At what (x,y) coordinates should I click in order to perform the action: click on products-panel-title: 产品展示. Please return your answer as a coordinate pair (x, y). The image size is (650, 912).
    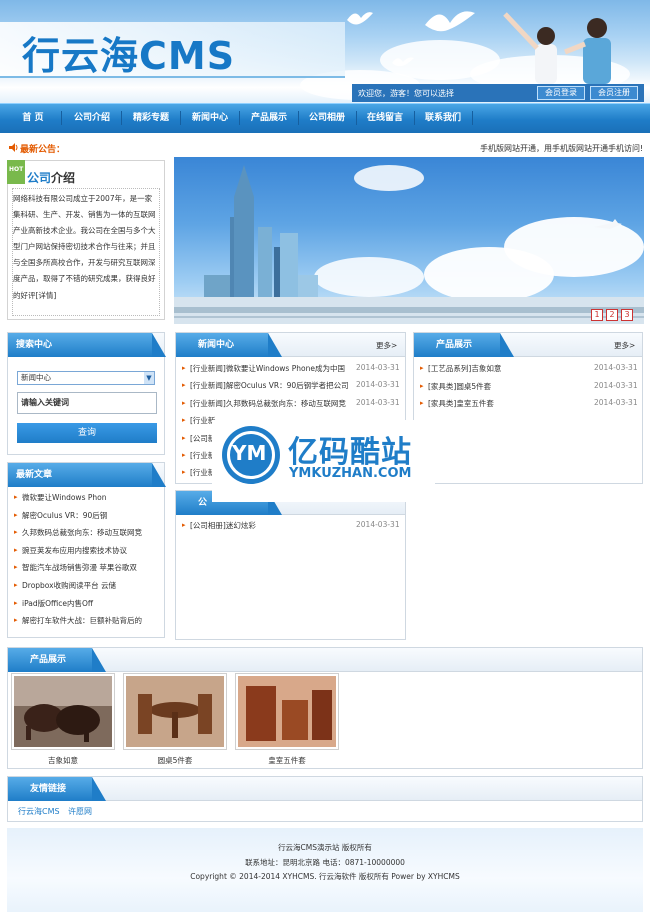
    Looking at the image, I should click on (457, 345).